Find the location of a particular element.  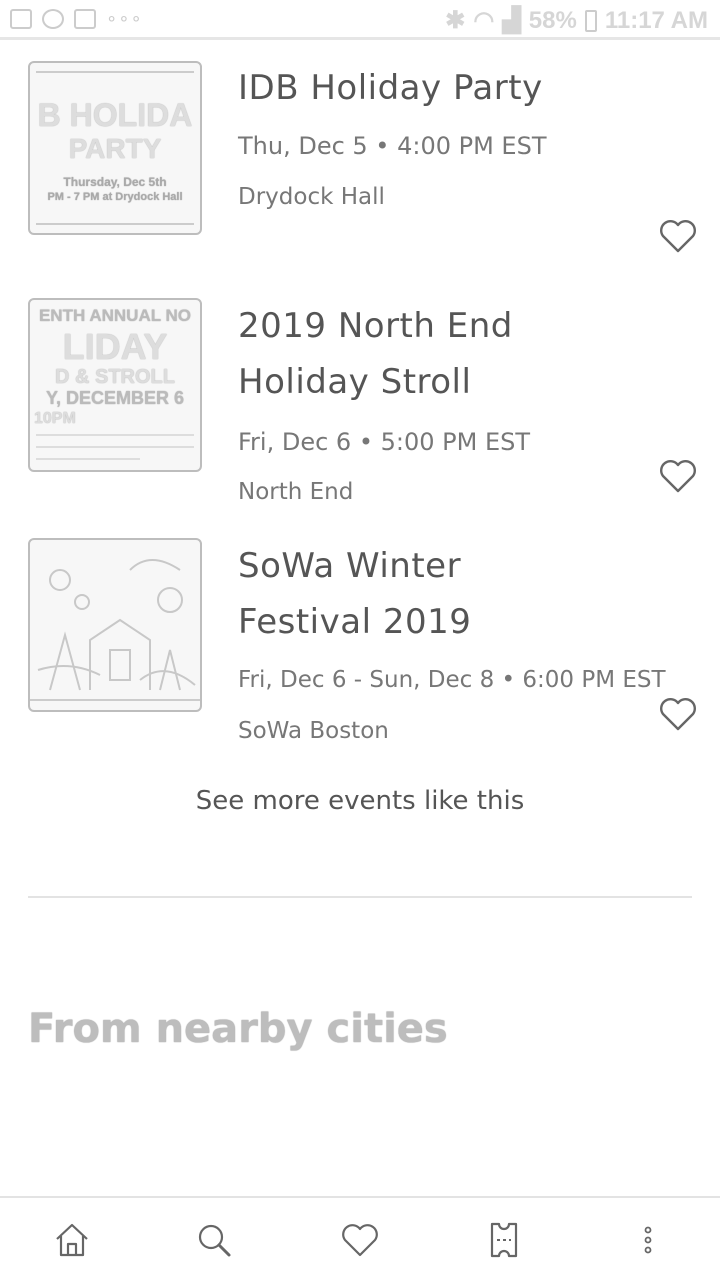

thumb-text: 10PM is located at coordinates (55, 418).